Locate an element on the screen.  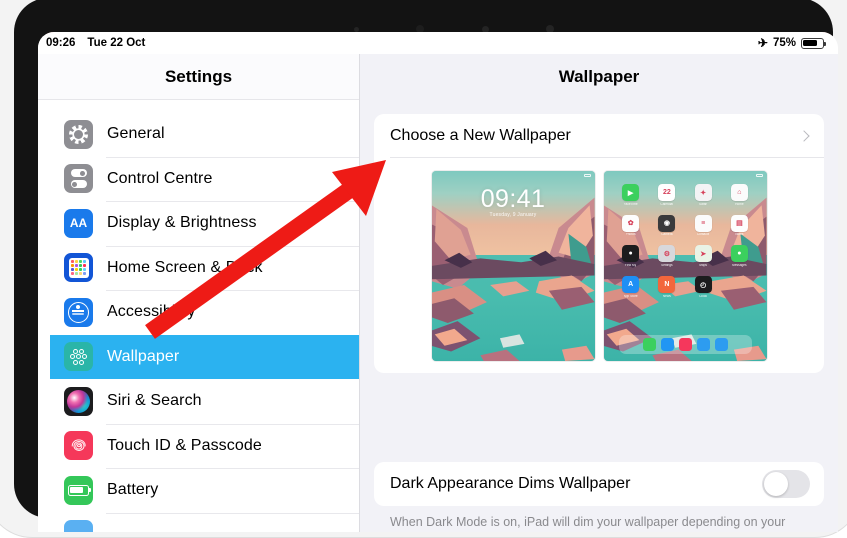
text-size-icon: AA is located at coordinates (78, 223).